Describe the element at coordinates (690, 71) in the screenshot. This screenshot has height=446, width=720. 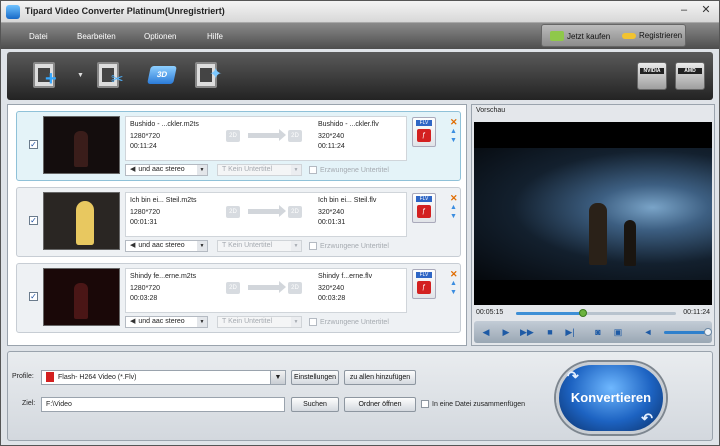
I see `amd-label: AMD` at that location.